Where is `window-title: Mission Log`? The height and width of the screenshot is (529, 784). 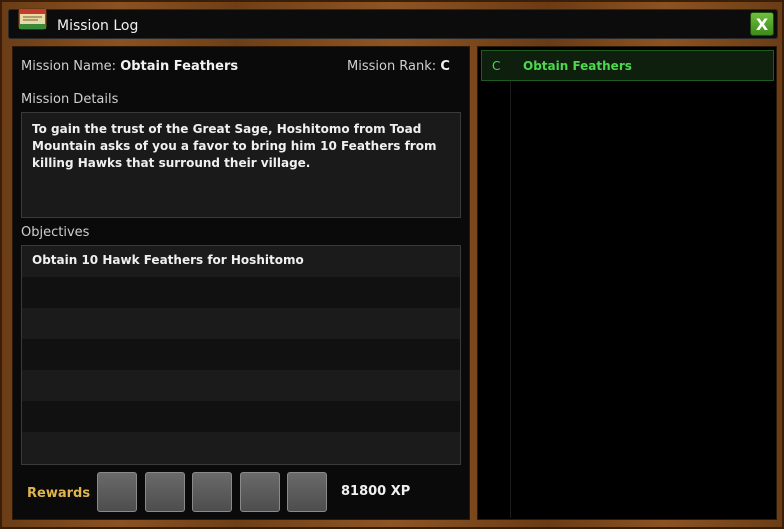
window-title: Mission Log is located at coordinates (98, 26).